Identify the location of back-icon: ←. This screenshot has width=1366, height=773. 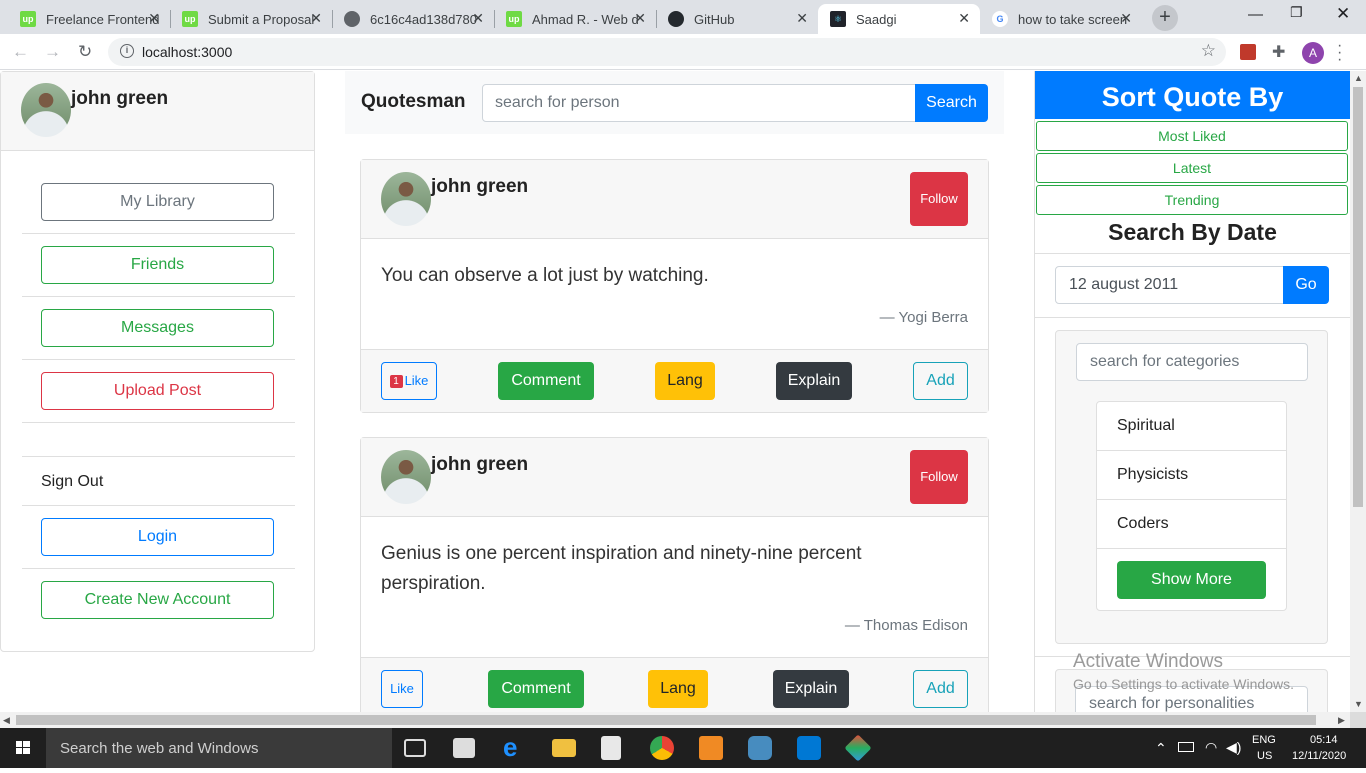
(20, 52).